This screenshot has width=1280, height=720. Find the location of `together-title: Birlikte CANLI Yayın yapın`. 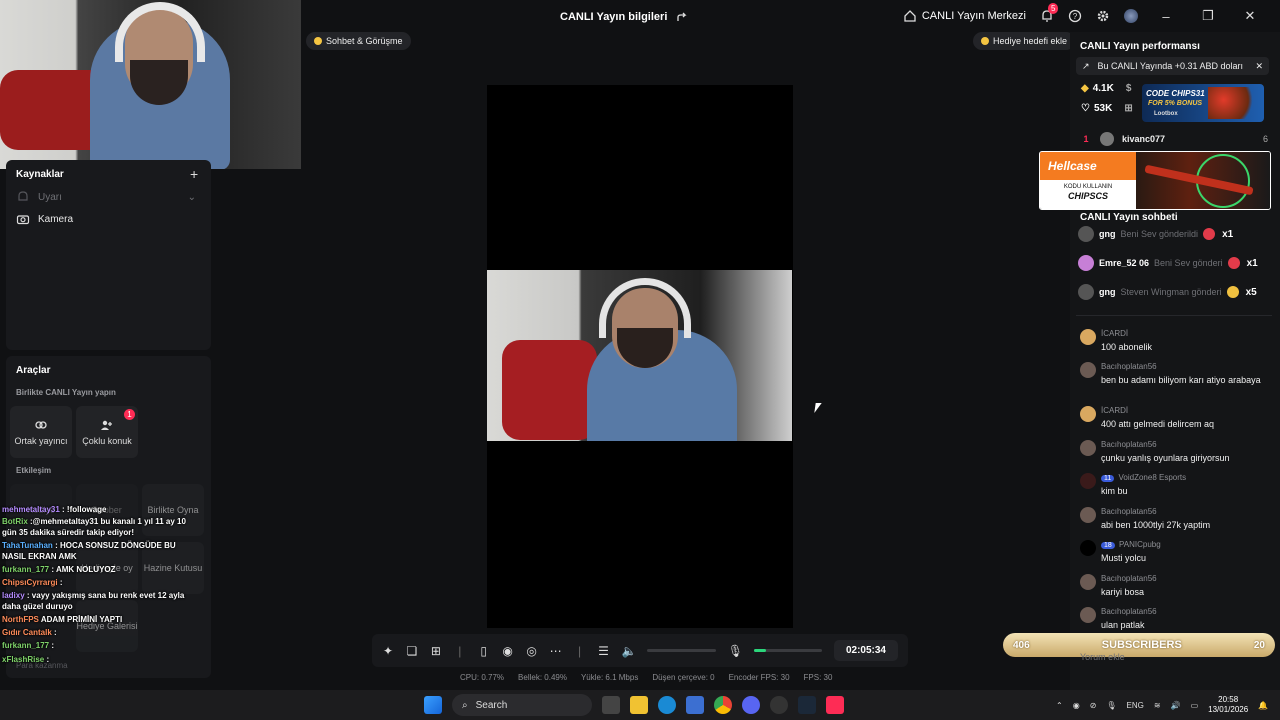

together-title: Birlikte CANLI Yayın yapın is located at coordinates (66, 392).